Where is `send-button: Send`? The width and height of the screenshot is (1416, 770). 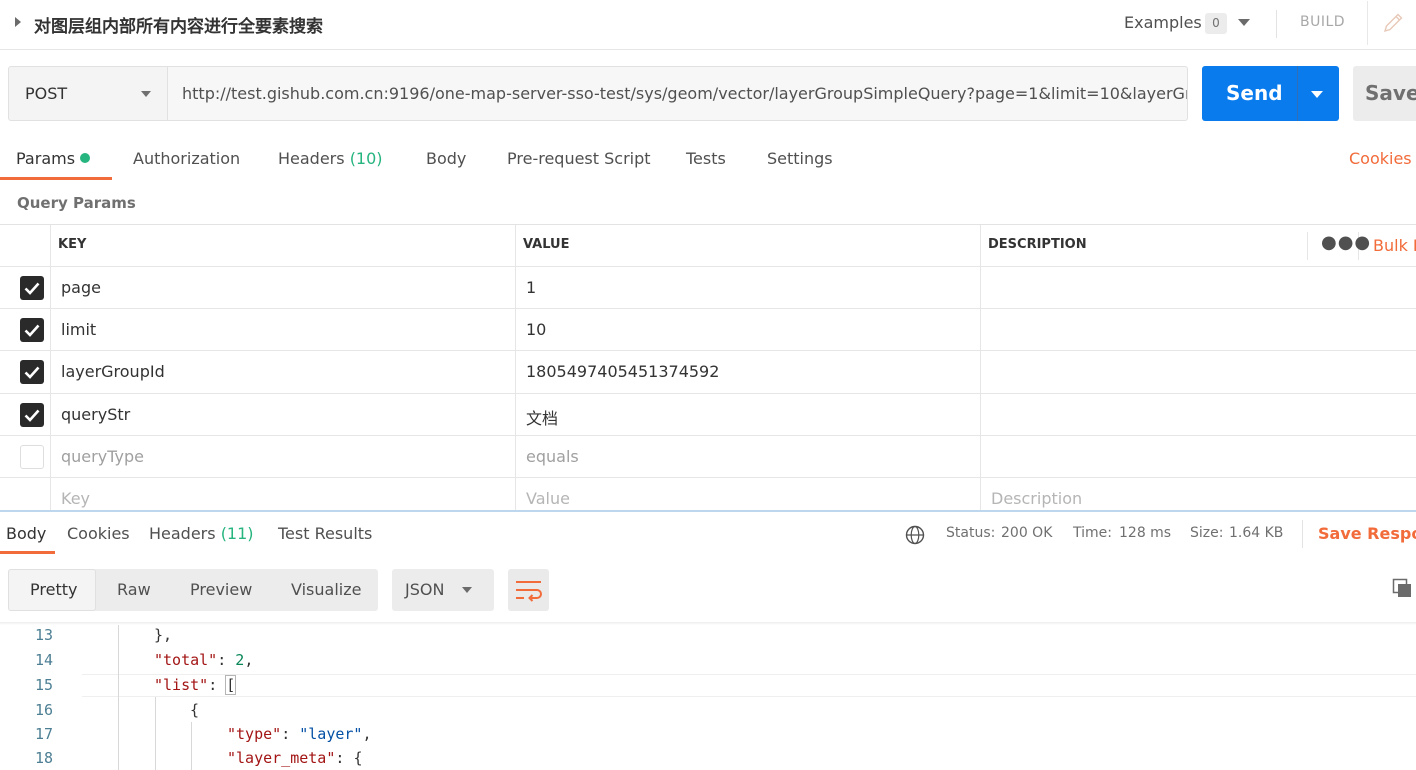 send-button: Send is located at coordinates (1270, 93).